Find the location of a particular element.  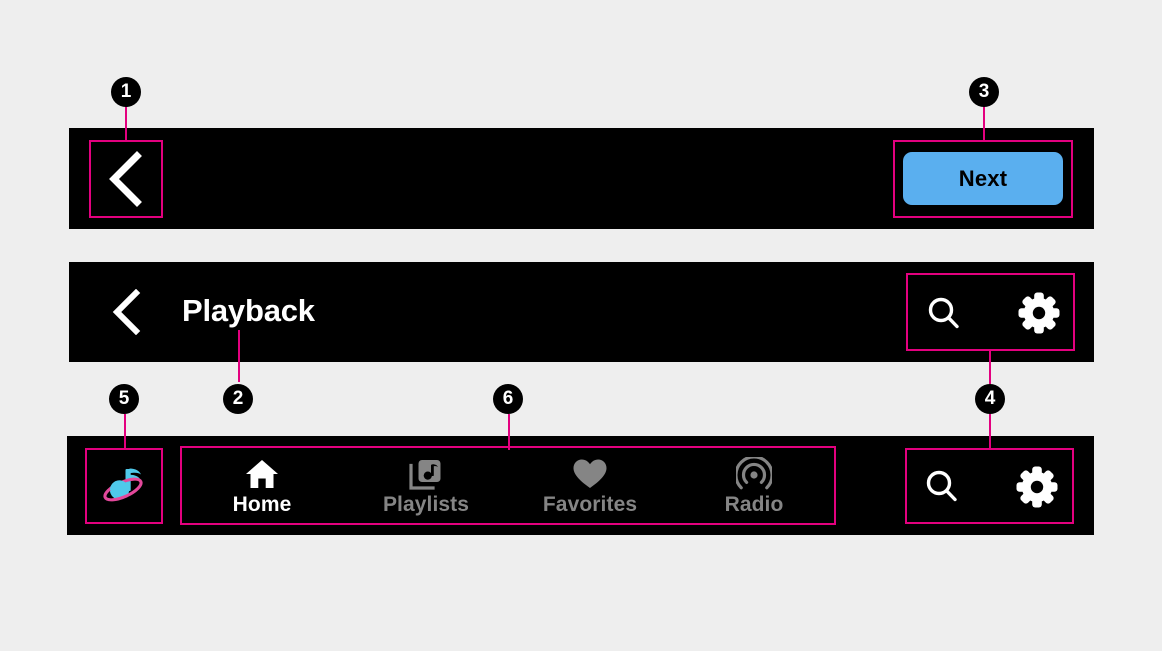

leader-line-4-up is located at coordinates (990, 367).